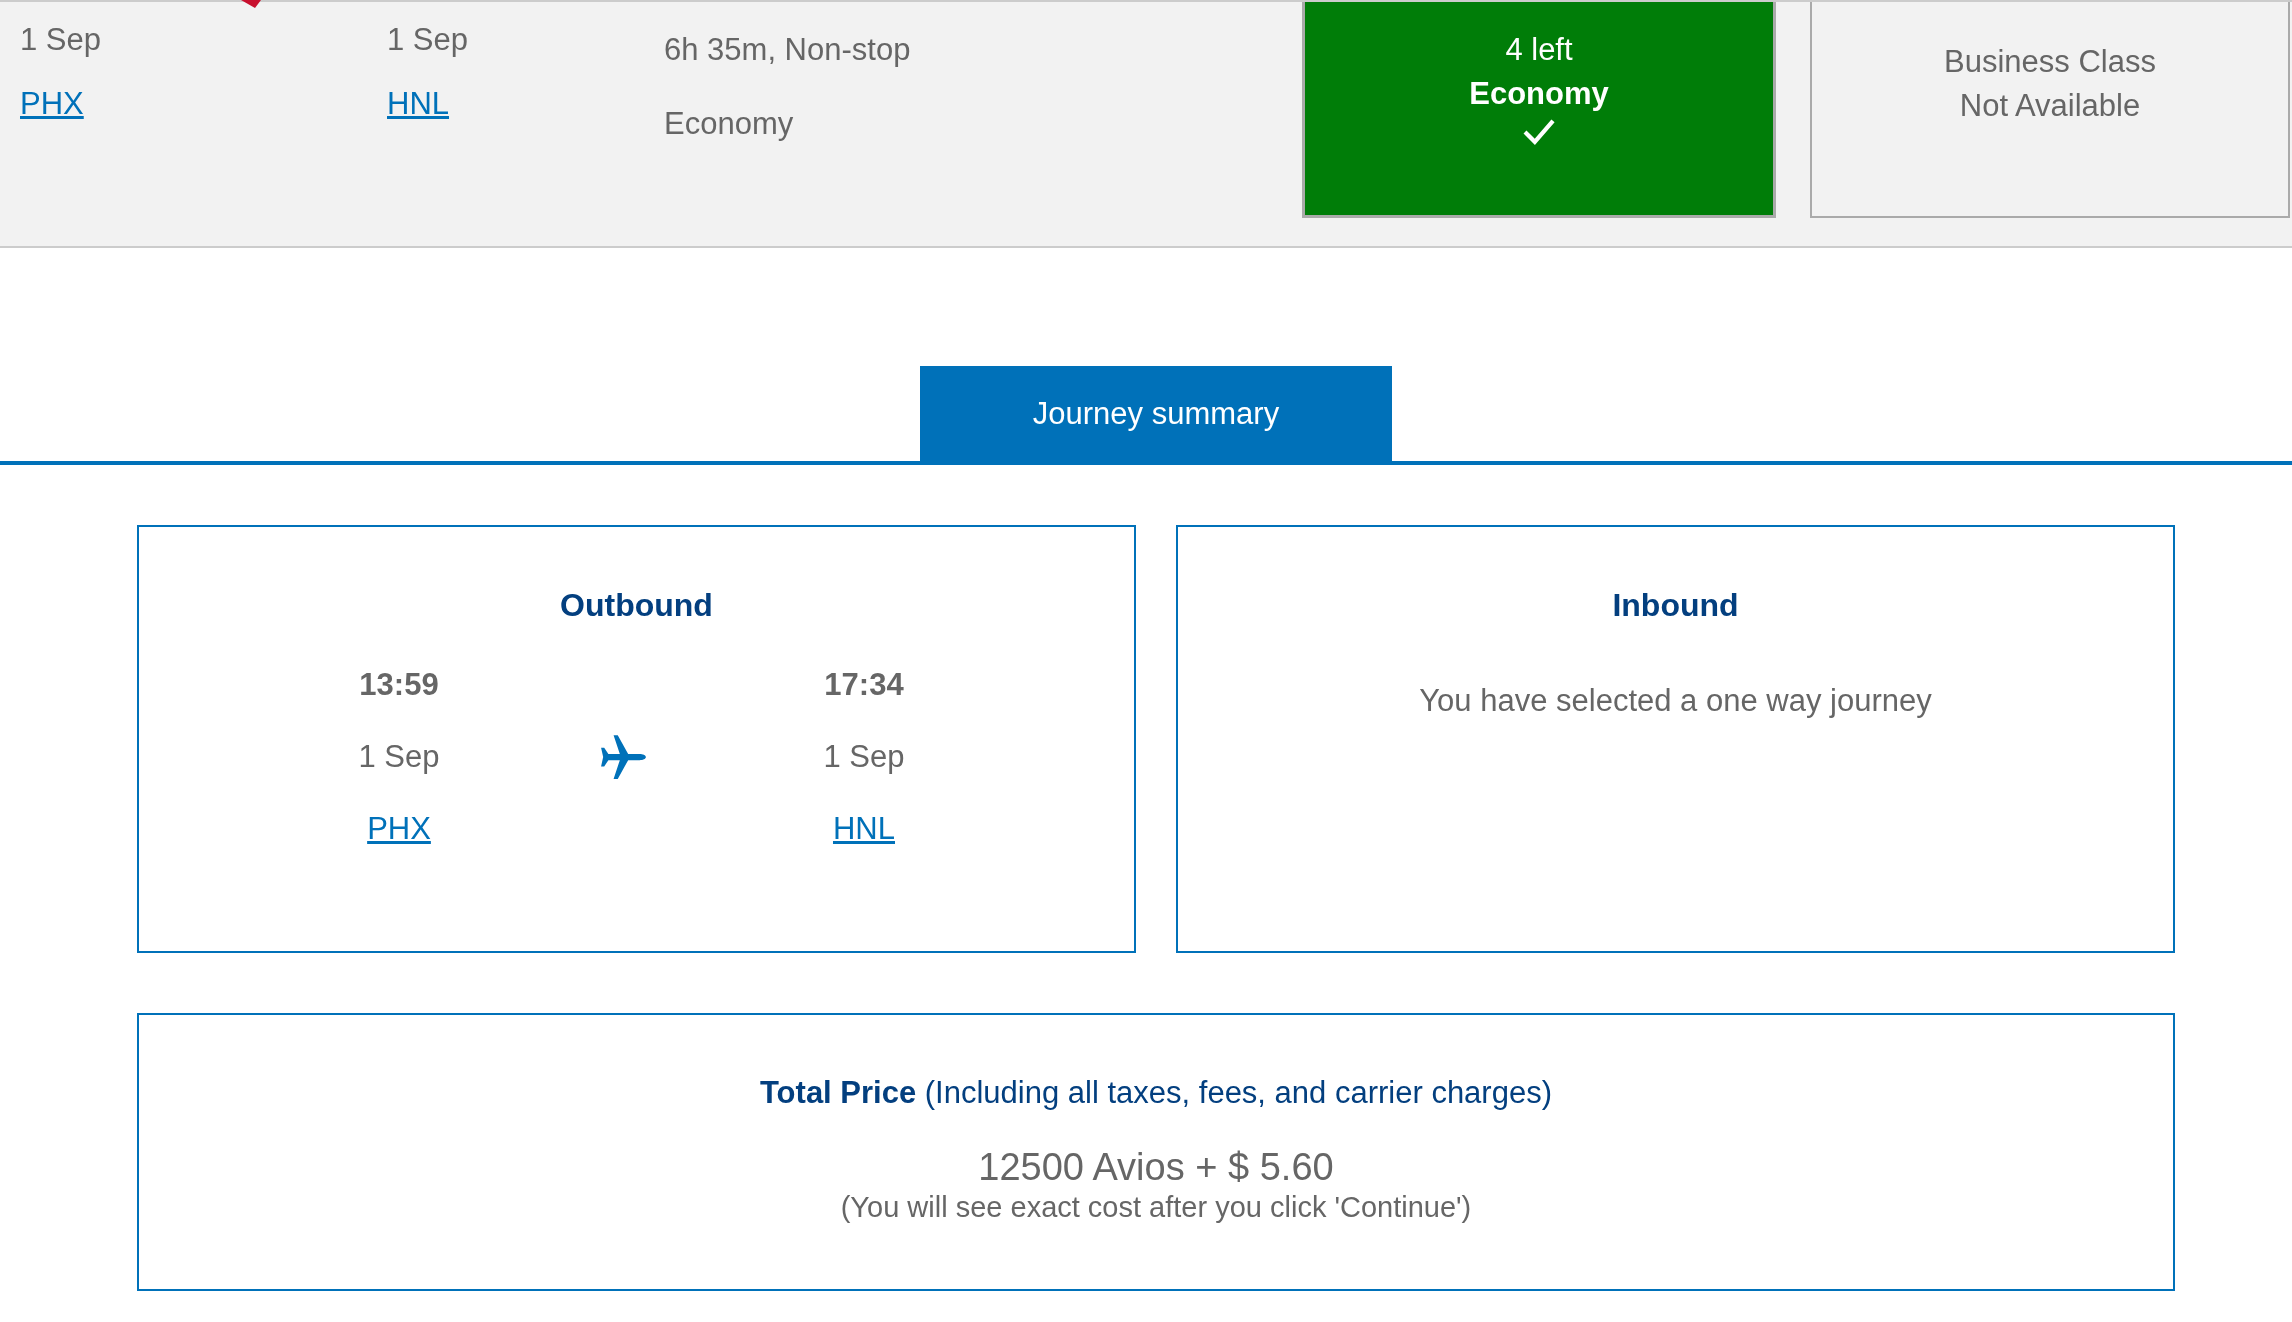 This screenshot has width=2292, height=1322. Describe the element at coordinates (1156, 413) in the screenshot. I see `journey-summary-tab: Journey summary` at that location.